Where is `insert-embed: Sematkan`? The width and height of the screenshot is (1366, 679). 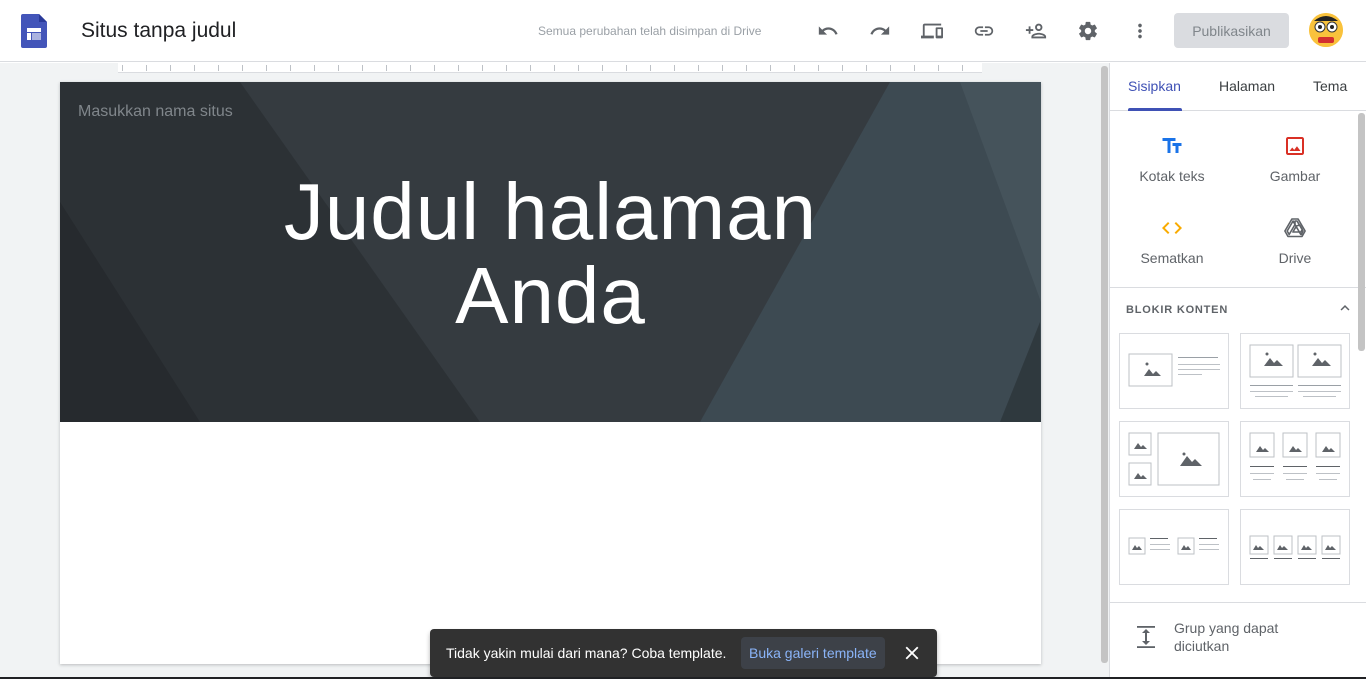
insert-embed: Sematkan is located at coordinates (1172, 246).